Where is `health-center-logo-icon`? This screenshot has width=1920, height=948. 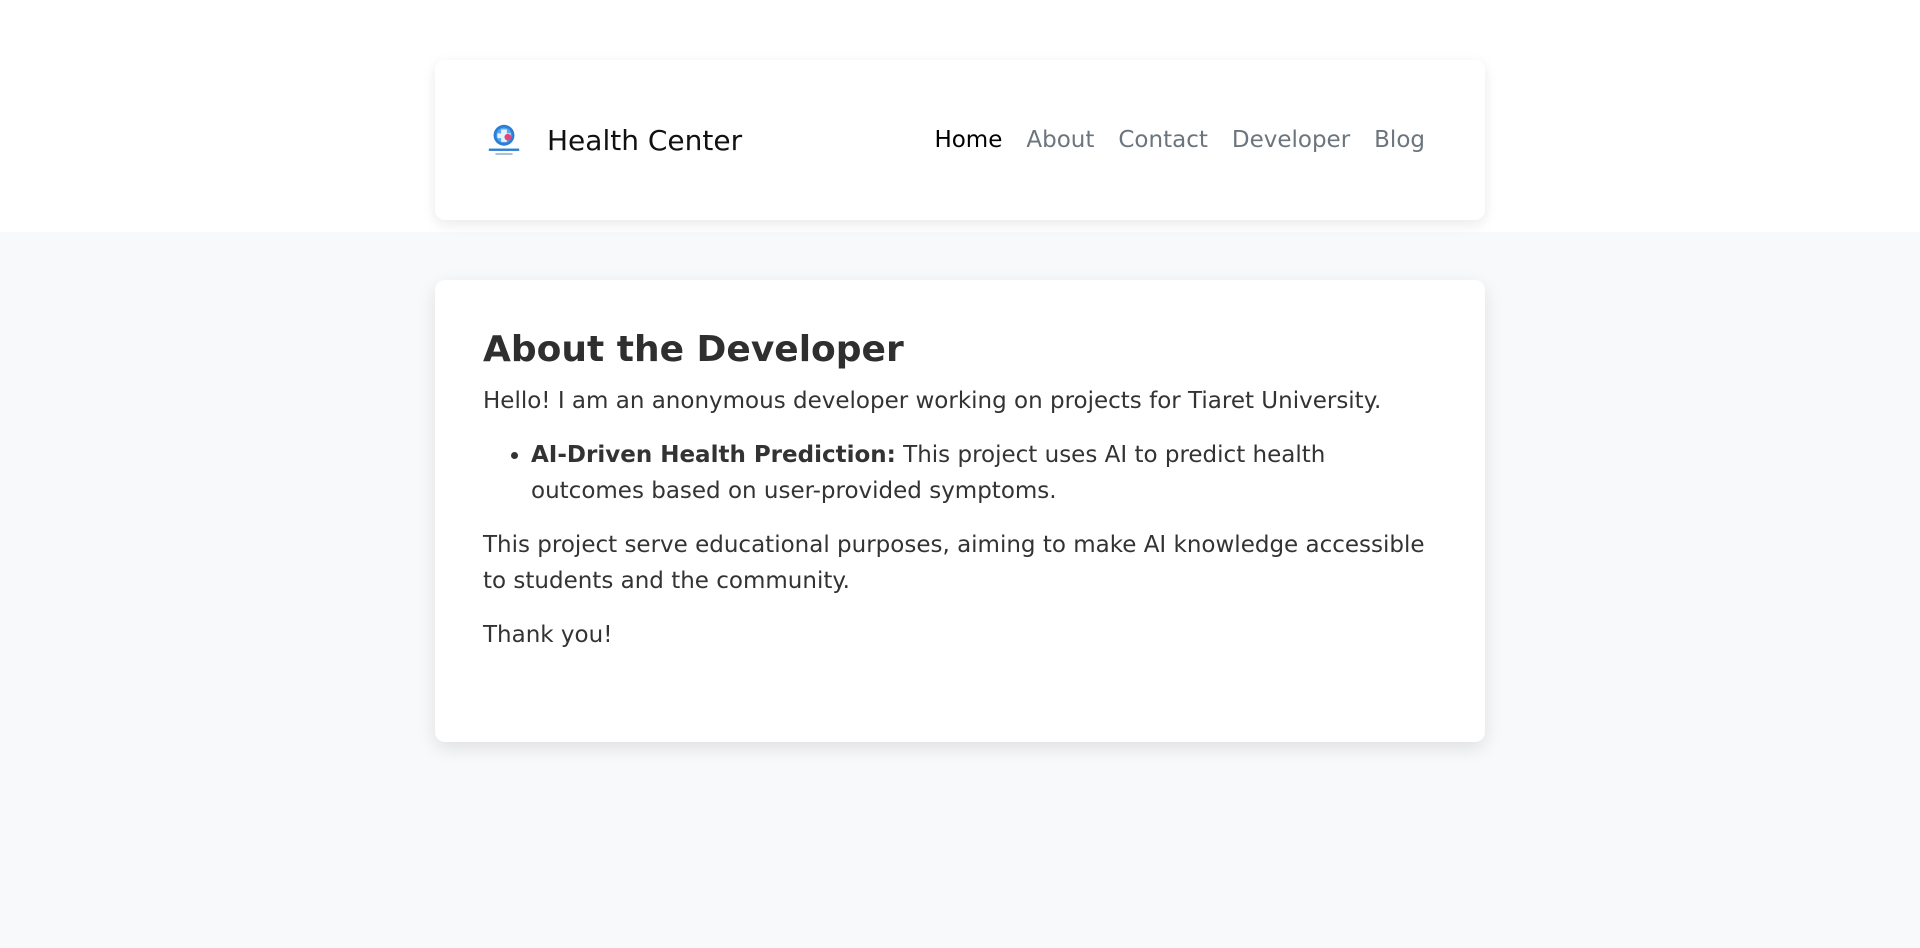 health-center-logo-icon is located at coordinates (504, 139).